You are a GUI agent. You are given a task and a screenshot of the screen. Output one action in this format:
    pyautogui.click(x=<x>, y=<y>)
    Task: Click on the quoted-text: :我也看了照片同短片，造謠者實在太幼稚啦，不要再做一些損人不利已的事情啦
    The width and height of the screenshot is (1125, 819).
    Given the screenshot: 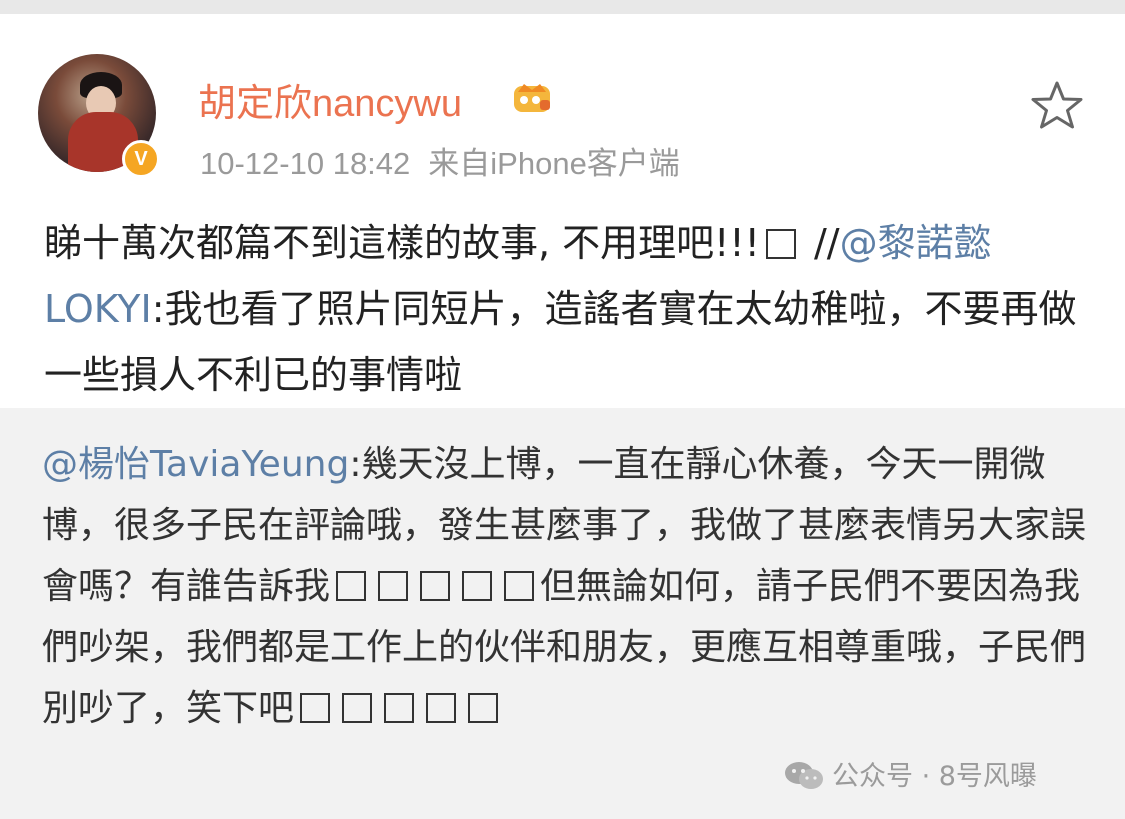 What is the action you would take?
    pyautogui.click(x=560, y=342)
    